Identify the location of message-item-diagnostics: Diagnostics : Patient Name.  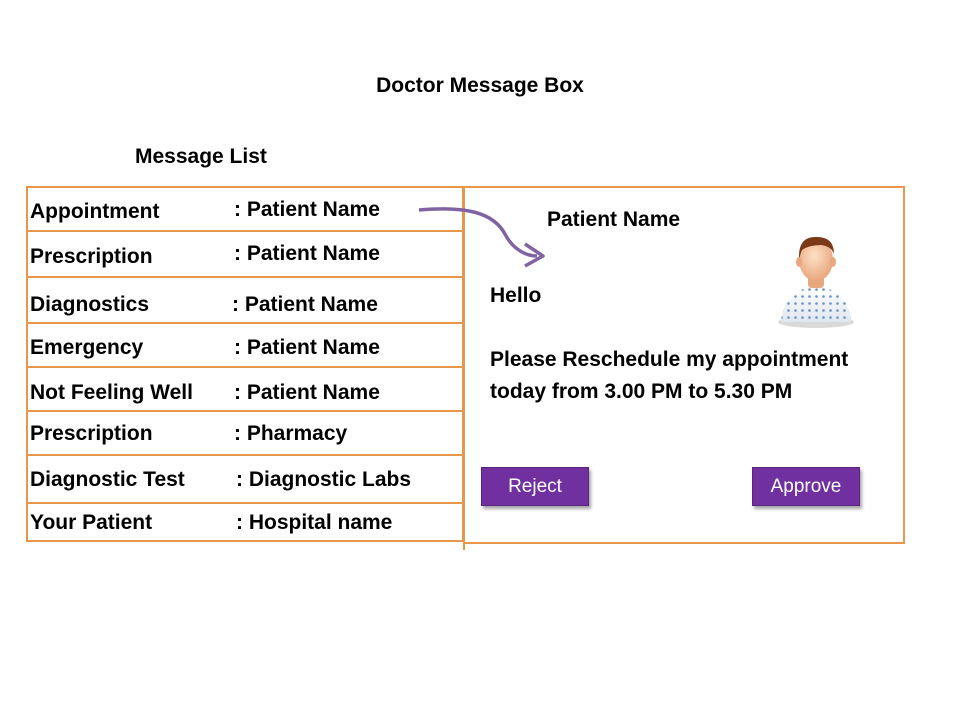
(245, 300).